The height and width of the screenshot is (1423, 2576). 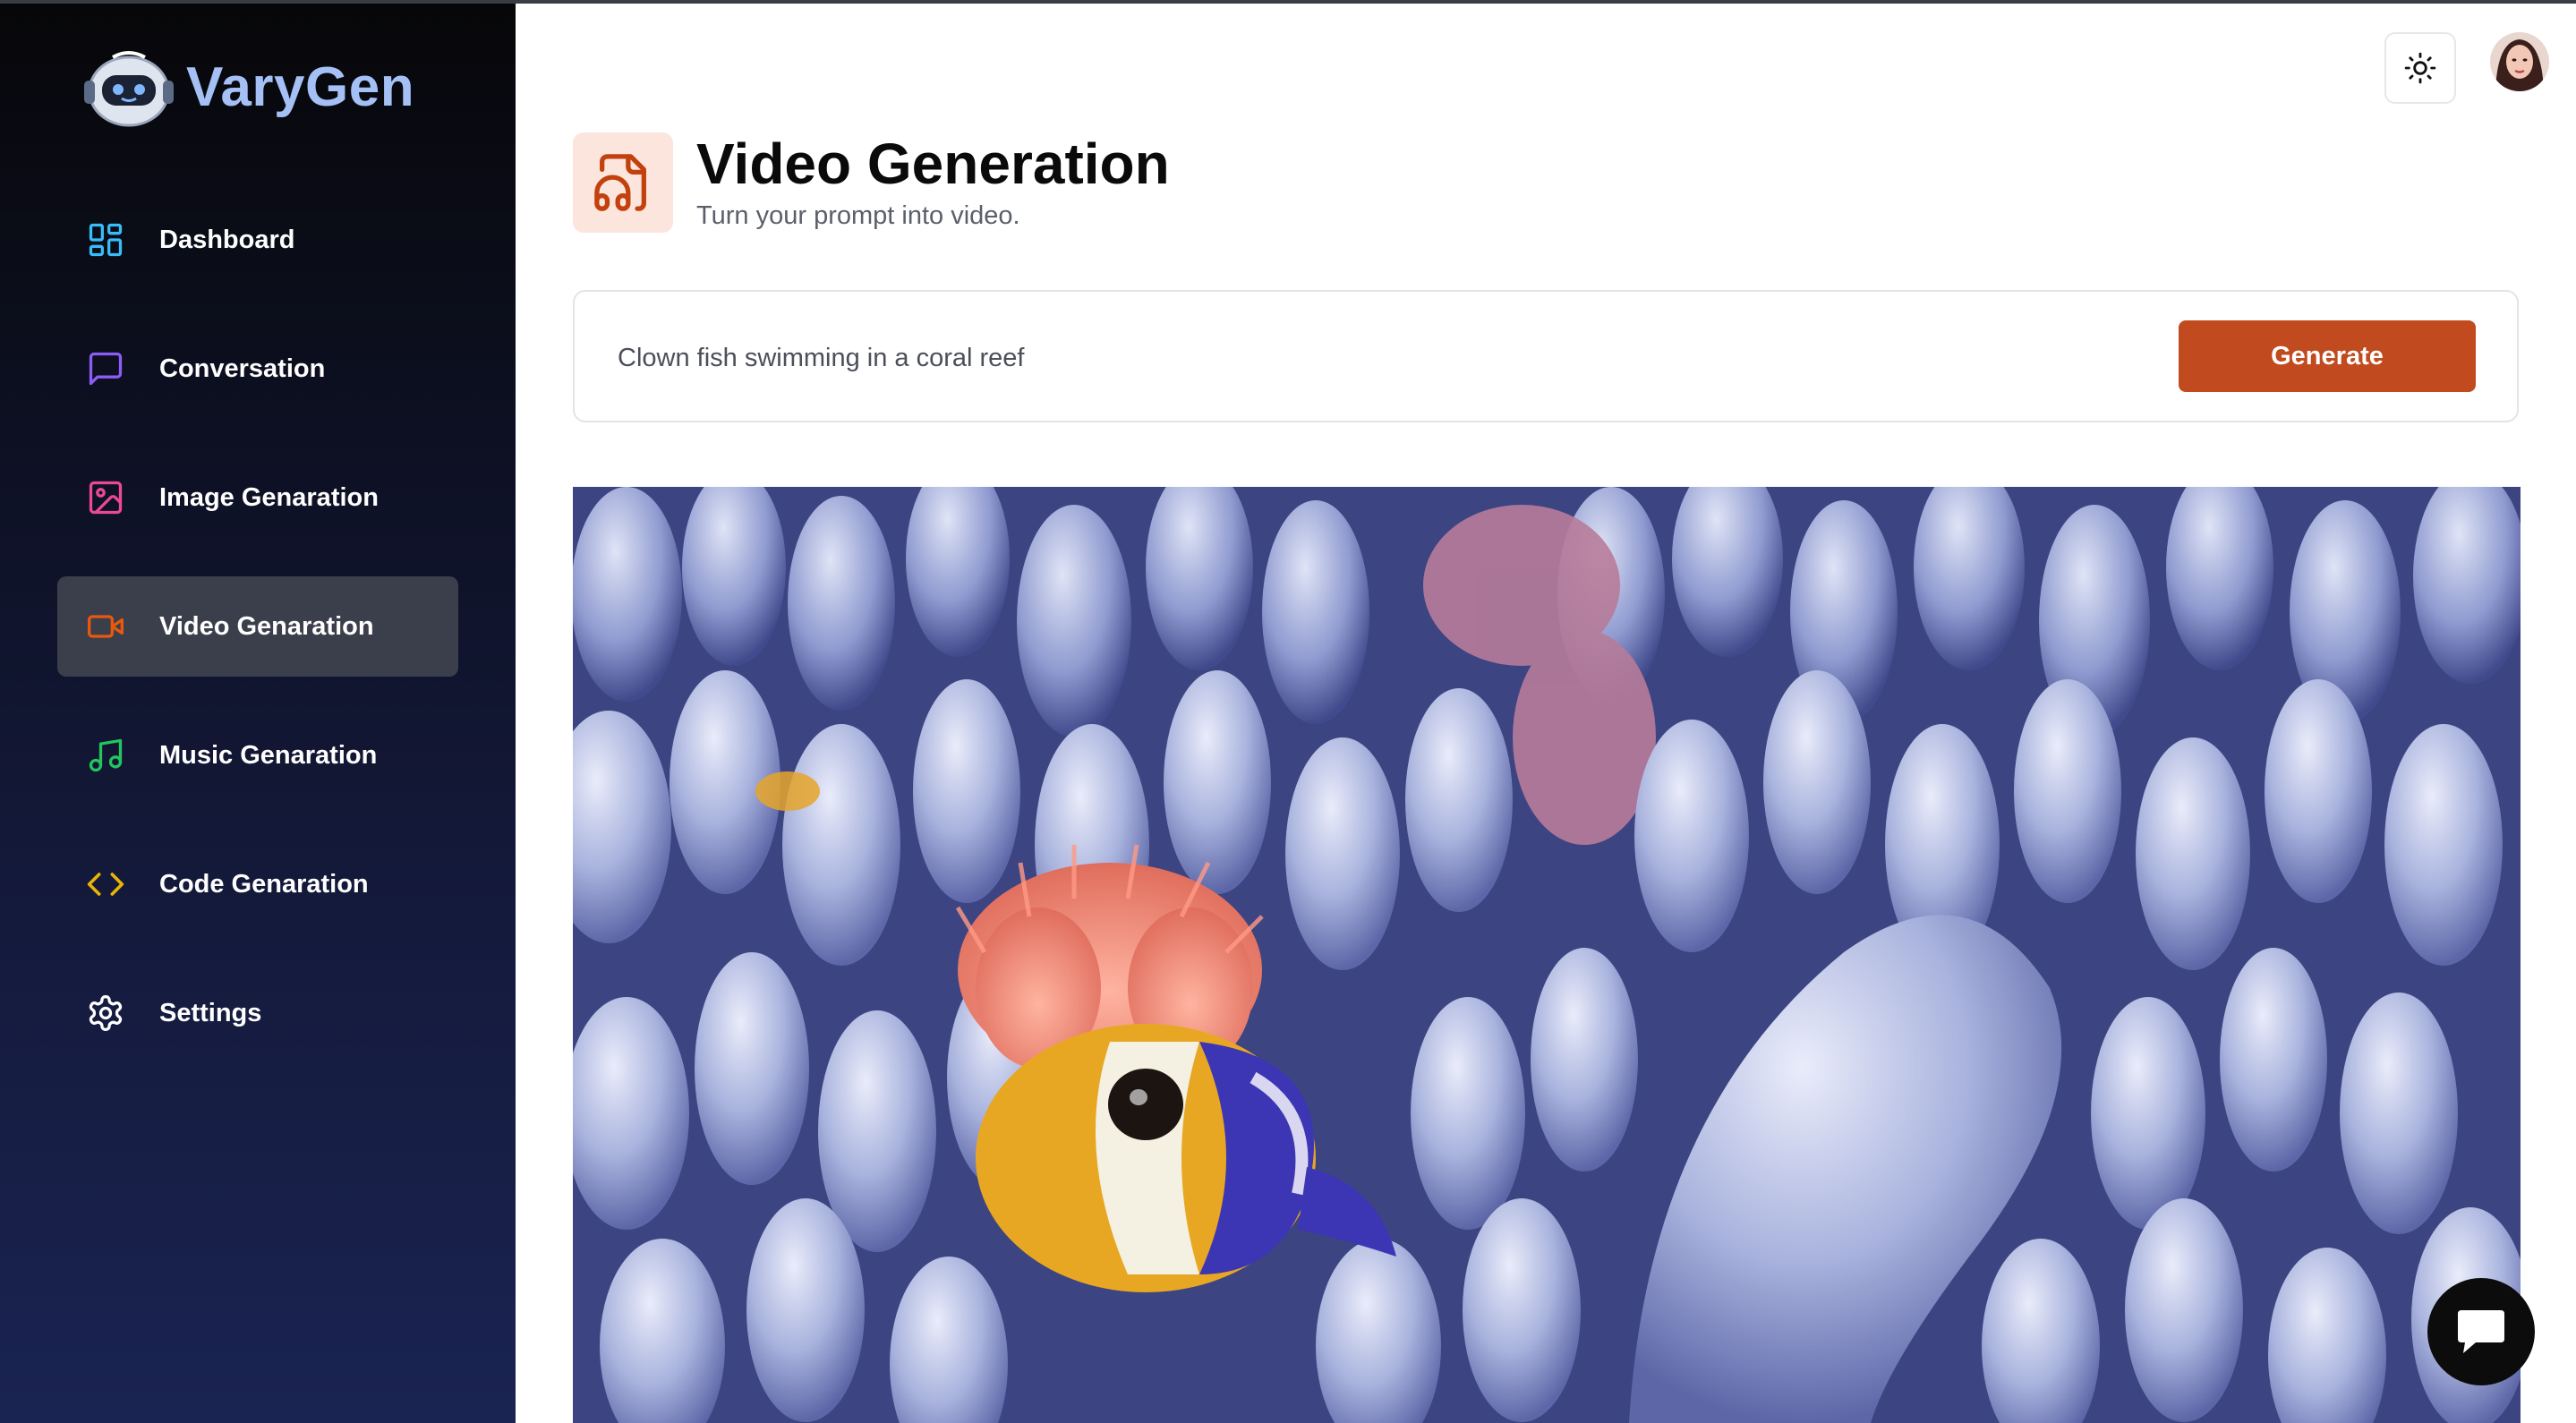 I want to click on prompt-form: Generate, so click(x=1546, y=356).